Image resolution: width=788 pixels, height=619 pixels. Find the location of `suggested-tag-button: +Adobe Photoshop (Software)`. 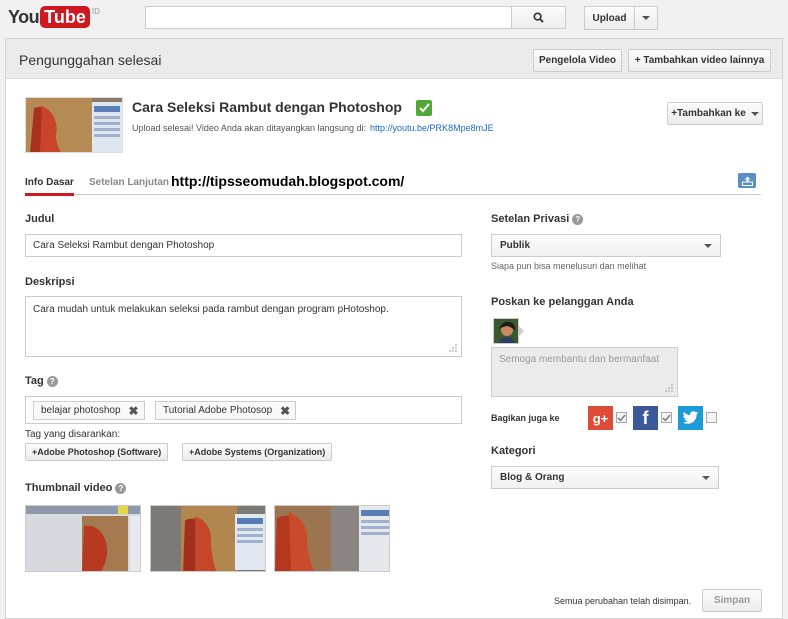

suggested-tag-button: +Adobe Photoshop (Software) is located at coordinates (97, 452).